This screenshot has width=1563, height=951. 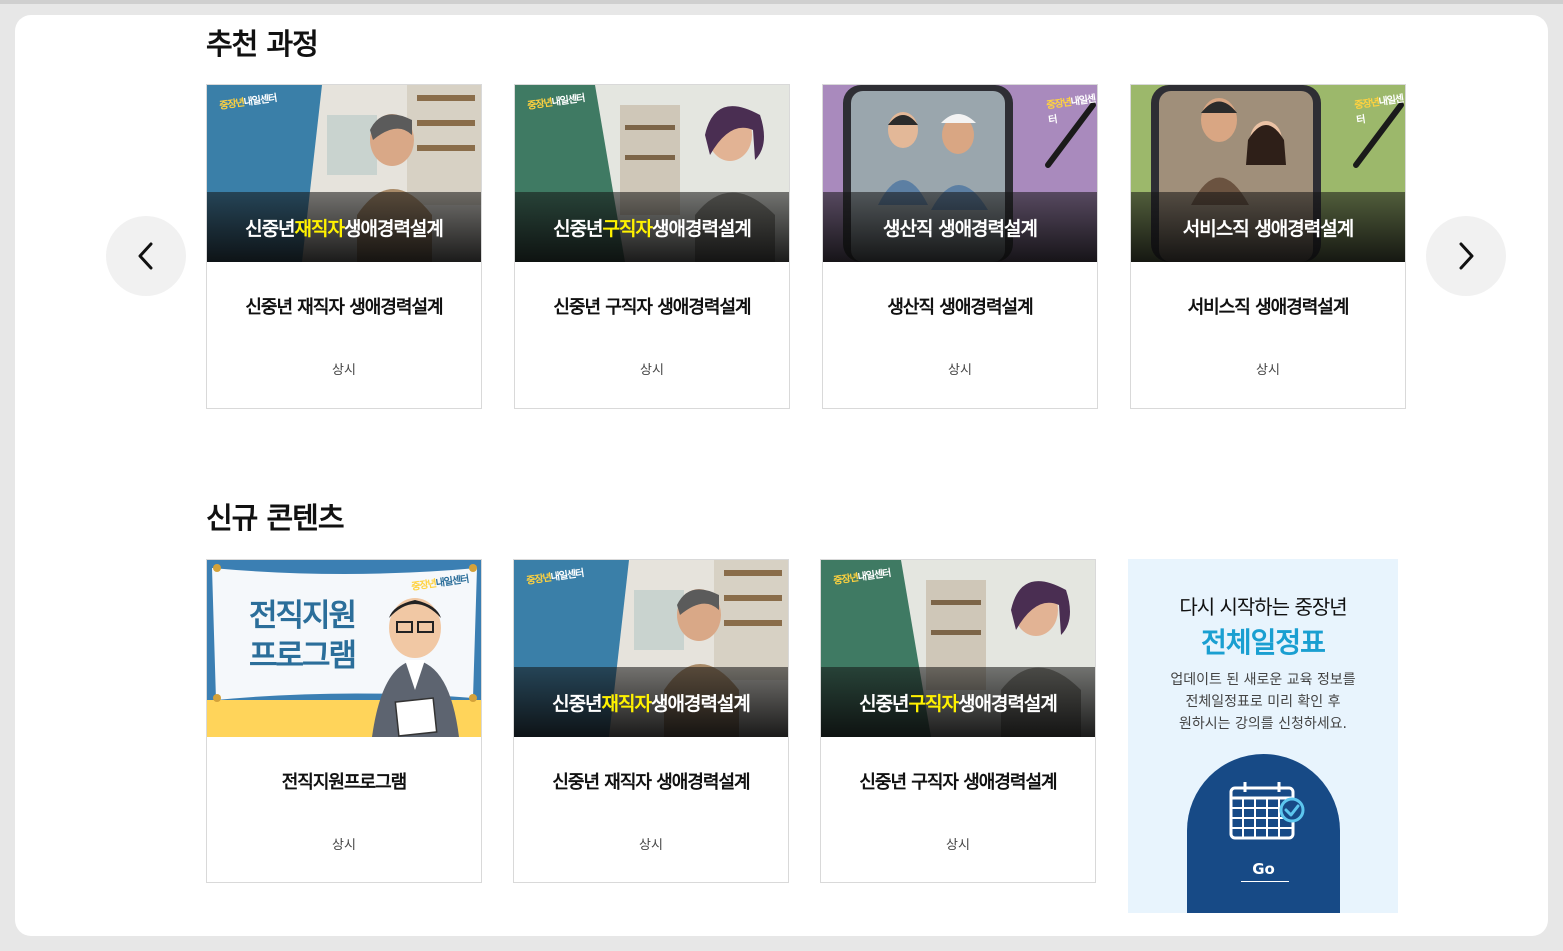 I want to click on carousel-next-button, so click(x=1466, y=256).